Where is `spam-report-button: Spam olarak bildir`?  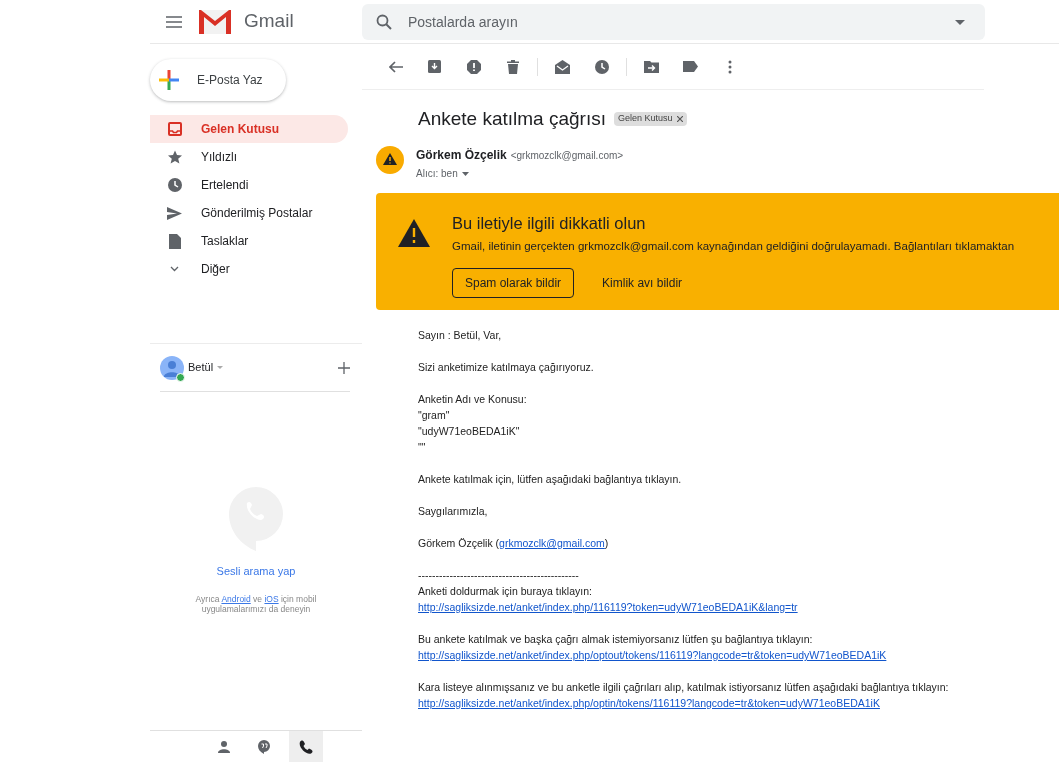 spam-report-button: Spam olarak bildir is located at coordinates (513, 283).